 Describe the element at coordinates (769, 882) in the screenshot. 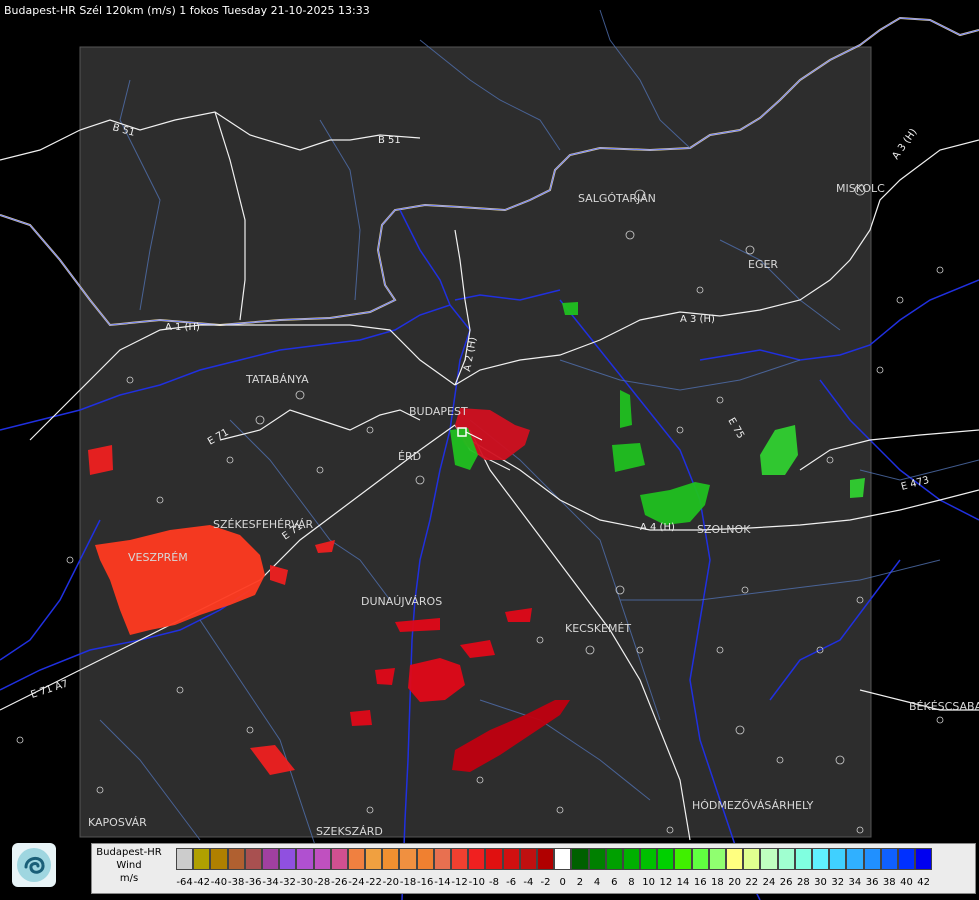

I see `legend-tick: 24` at that location.